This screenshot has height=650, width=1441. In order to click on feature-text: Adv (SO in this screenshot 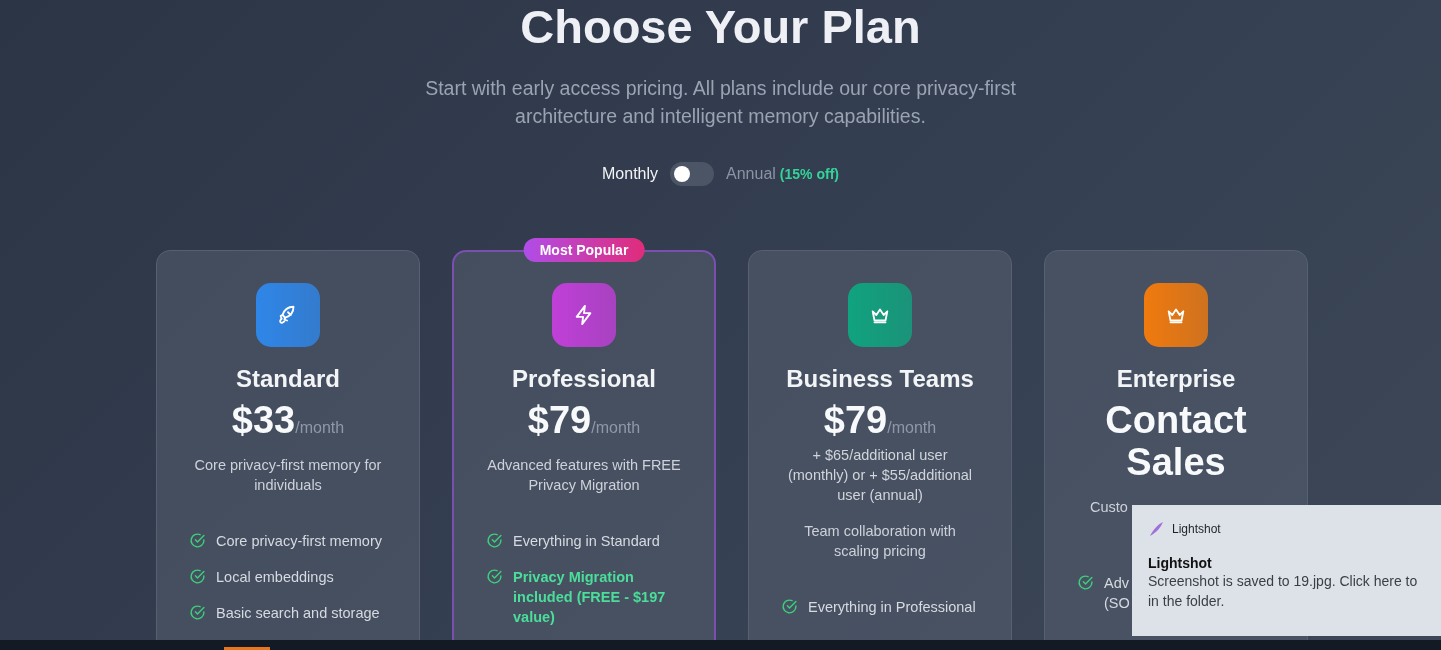, I will do `click(1117, 593)`.